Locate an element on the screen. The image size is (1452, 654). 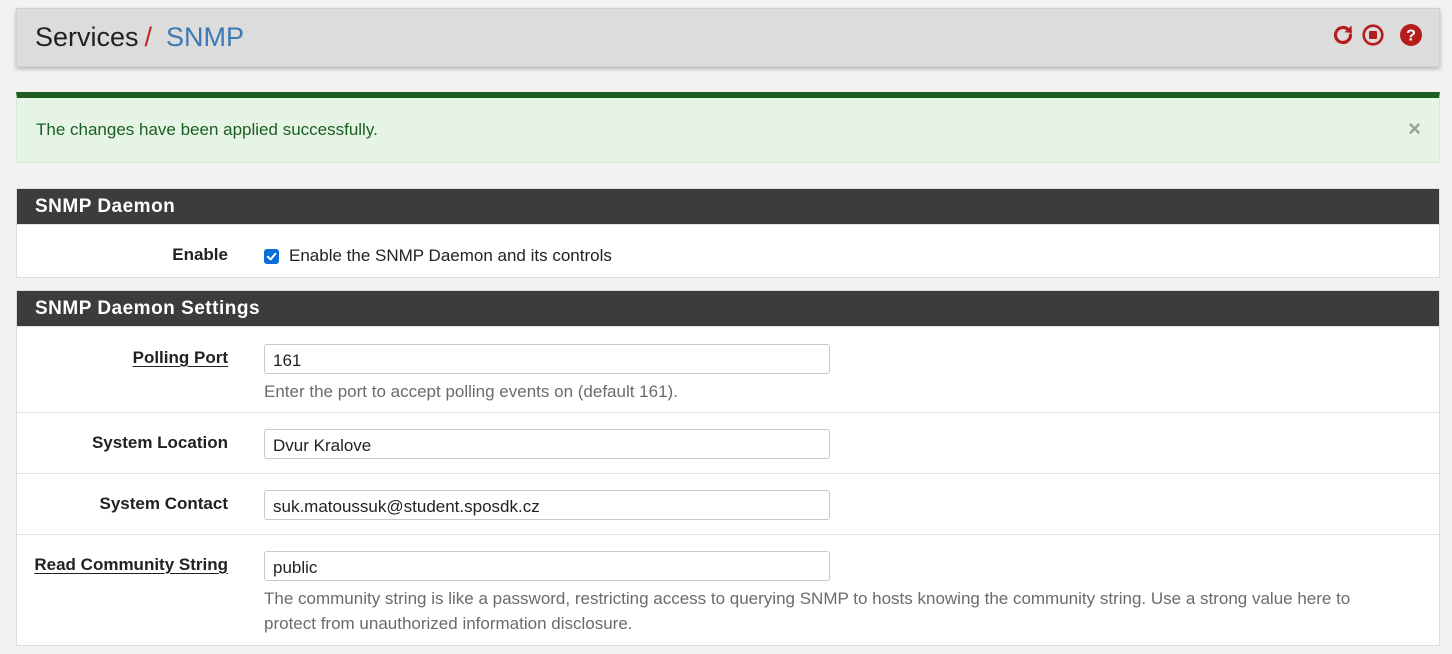
checkmark-icon is located at coordinates (271, 256).